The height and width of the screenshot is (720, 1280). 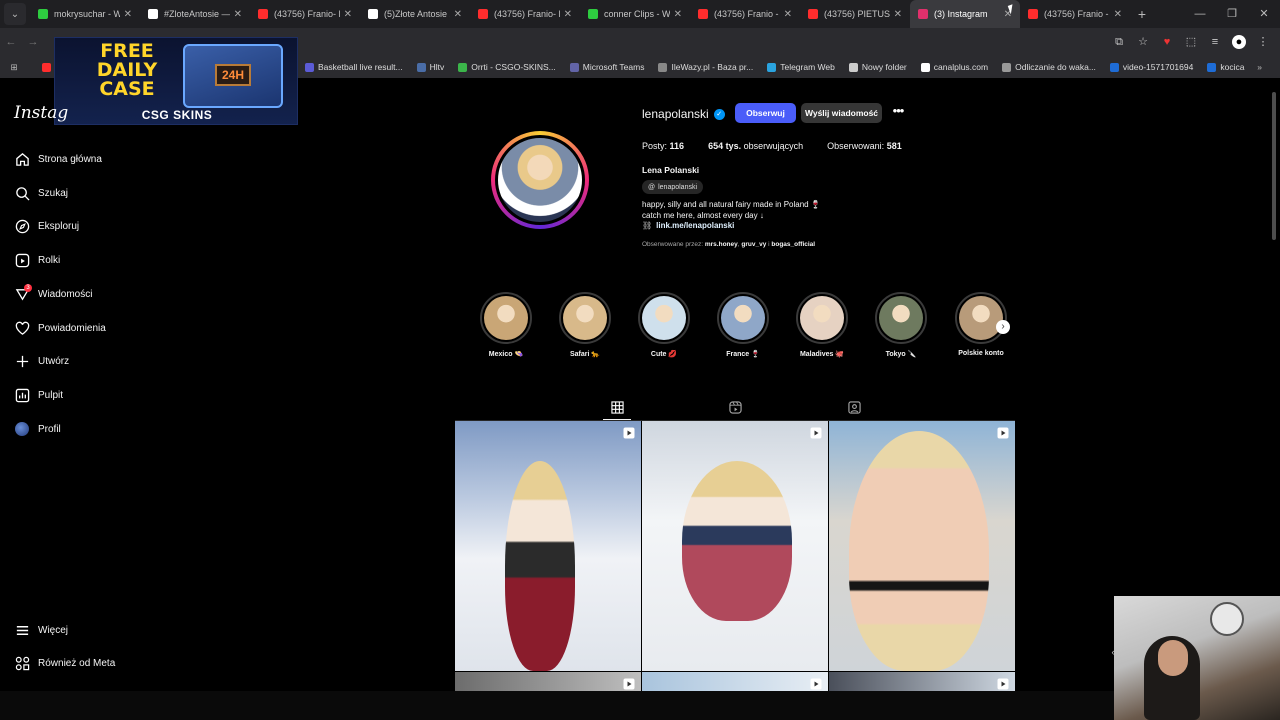 What do you see at coordinates (195, 14) in the screenshot?
I see `browser-tab: #ZloteAntosie — ✕` at bounding box center [195, 14].